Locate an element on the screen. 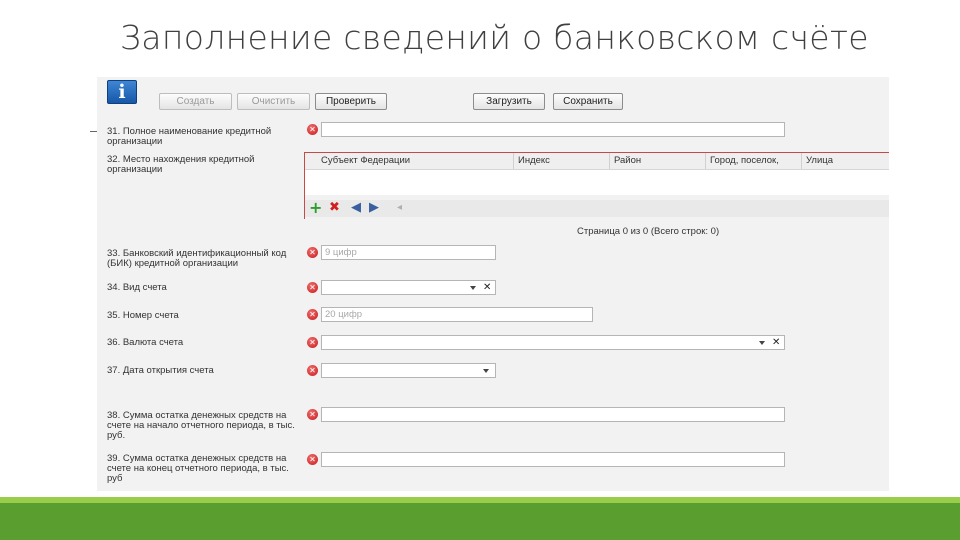 Image resolution: width=960 pixels, height=540 pixels. info-icon: i is located at coordinates (122, 92).